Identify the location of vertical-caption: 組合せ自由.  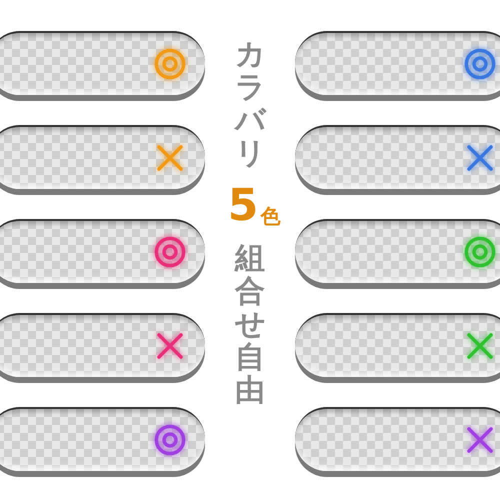
(250, 324).